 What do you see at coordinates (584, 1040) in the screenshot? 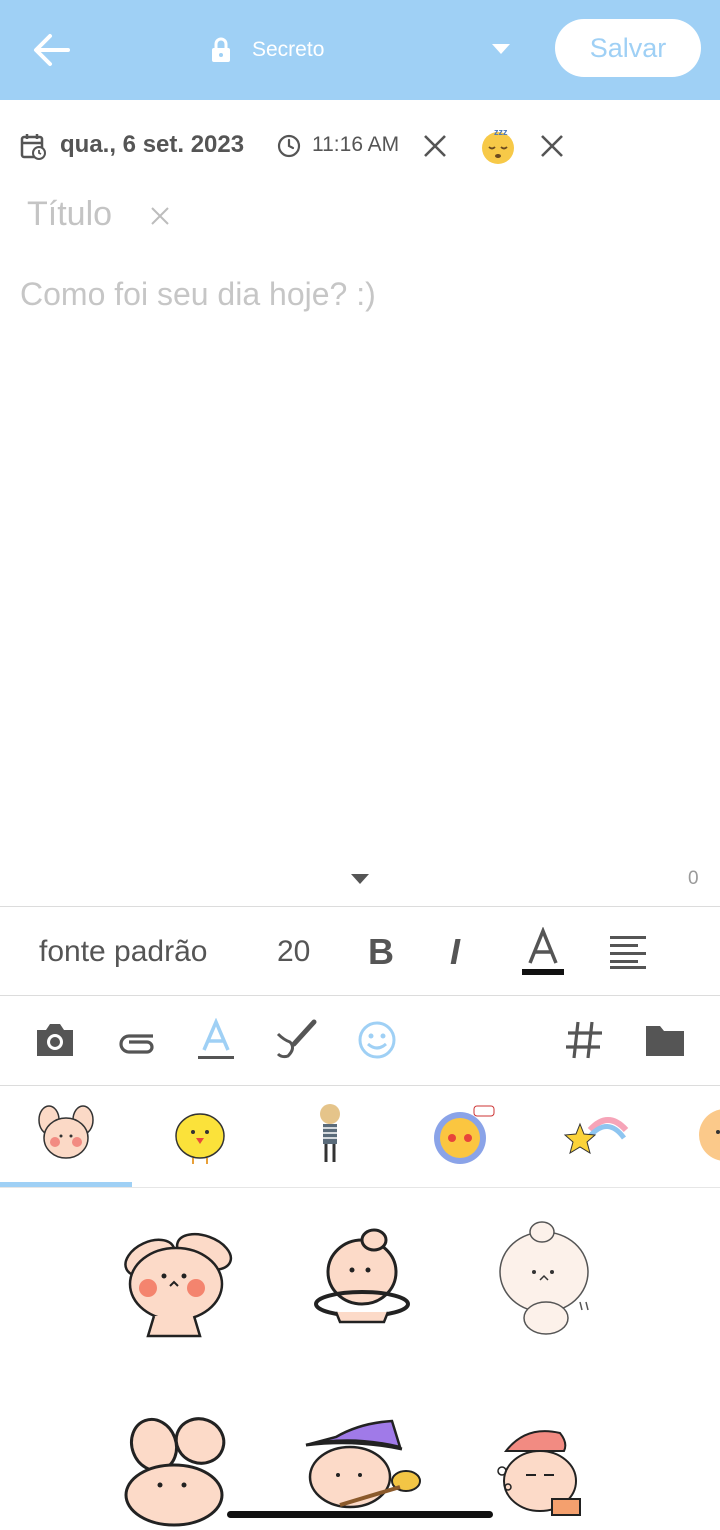
I see `hashtag-icon` at bounding box center [584, 1040].